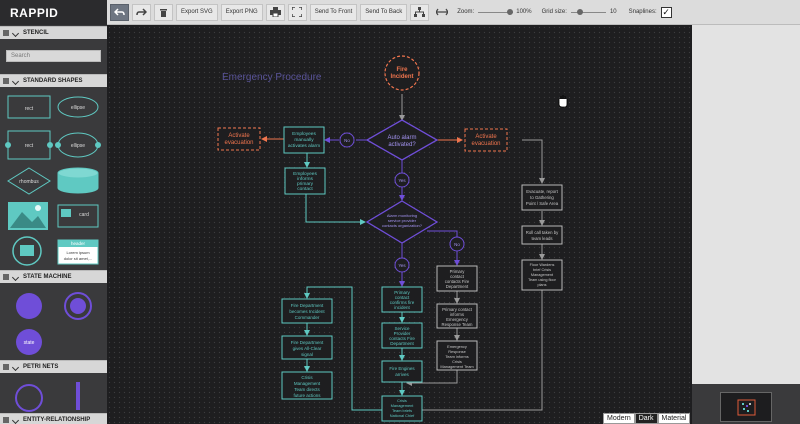 Image resolution: width=800 pixels, height=424 pixels. I want to click on rollcall-l1: Roll call taken by, so click(542, 232).